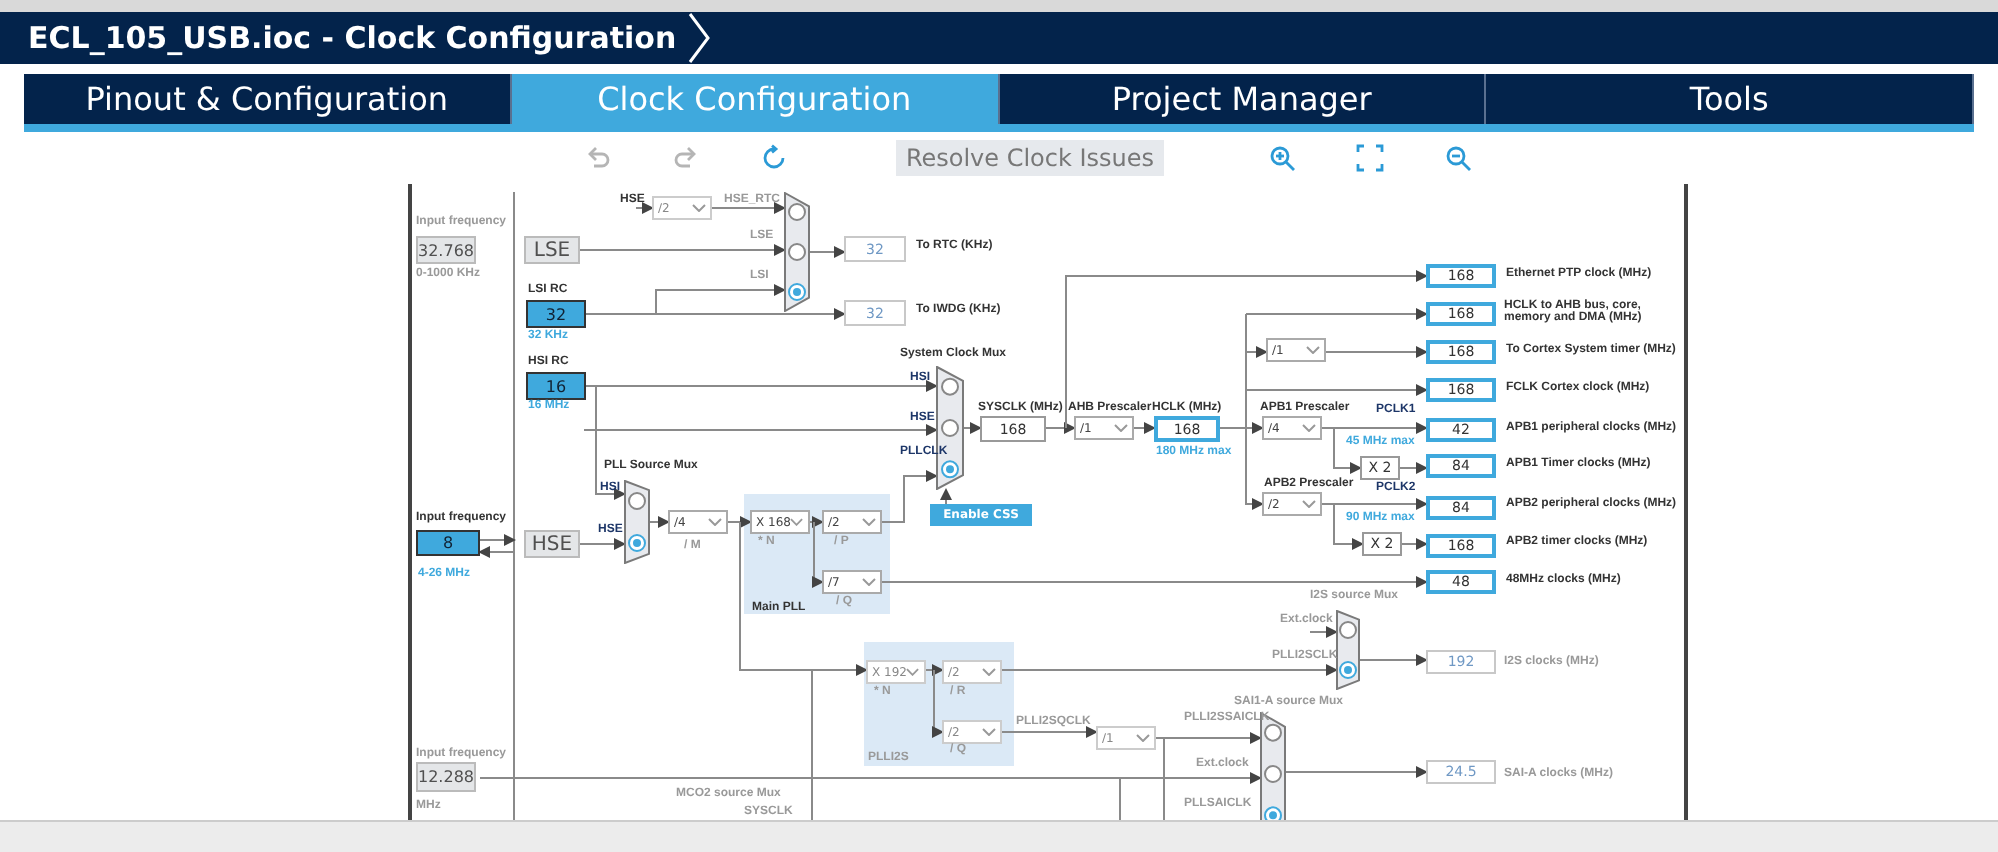 The width and height of the screenshot is (1998, 852). Describe the element at coordinates (774, 158) in the screenshot. I see `refresh-icon` at that location.